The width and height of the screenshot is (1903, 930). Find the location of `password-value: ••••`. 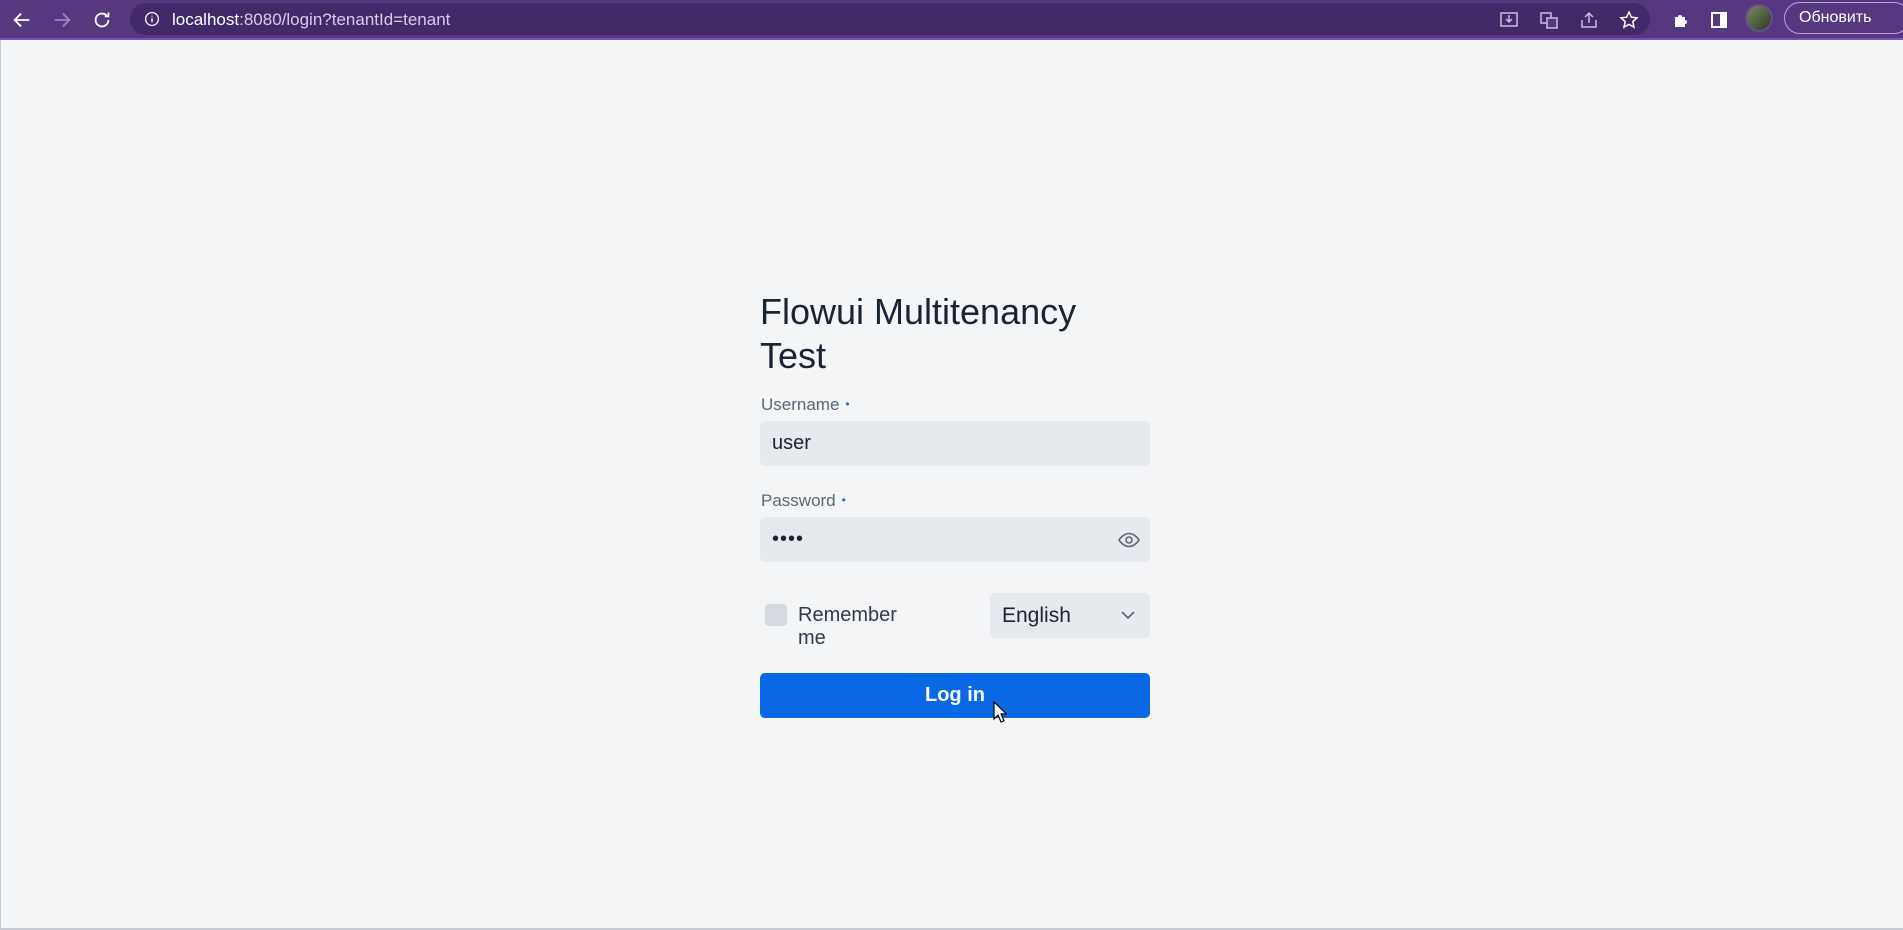

password-value: •••• is located at coordinates (788, 539).